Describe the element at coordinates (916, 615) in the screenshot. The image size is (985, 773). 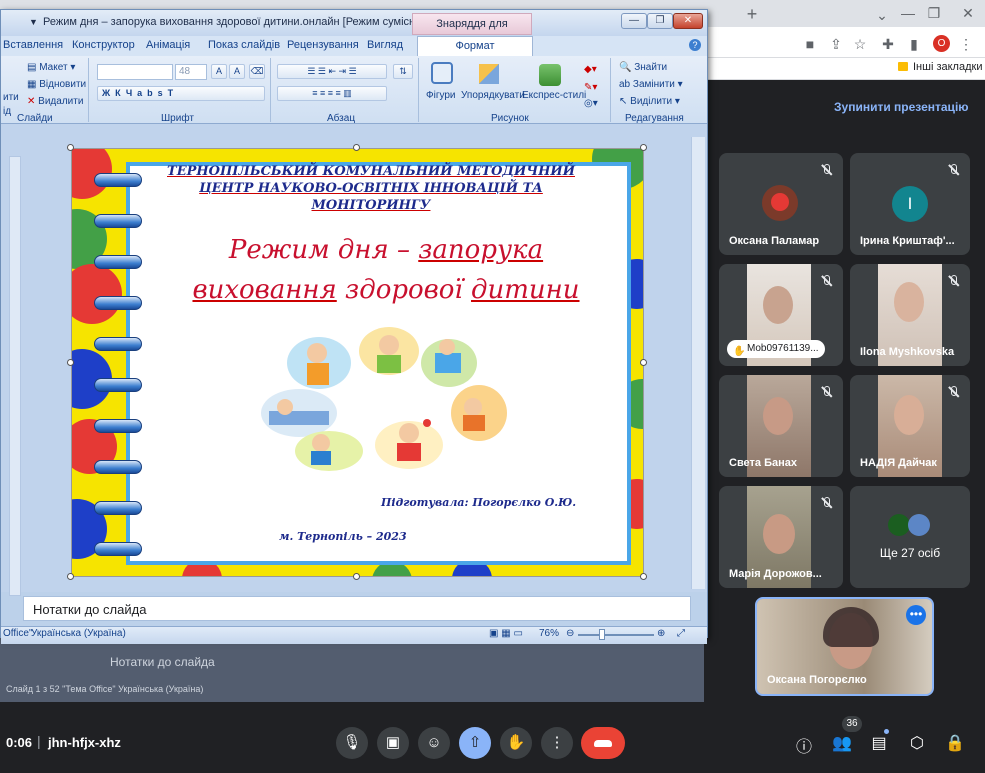
I see `more-options-icon: •••` at that location.